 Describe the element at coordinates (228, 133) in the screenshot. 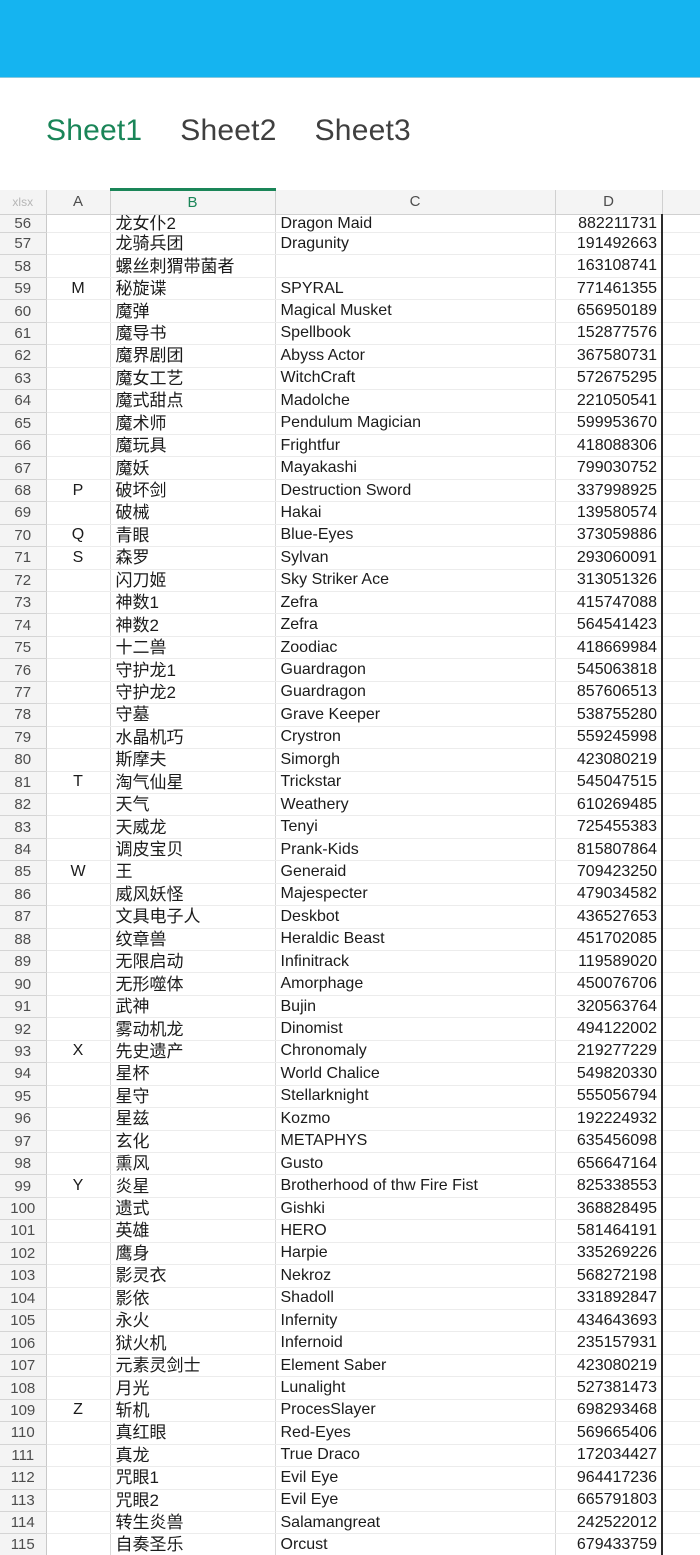

I see `sheet-tab-sheet2: Sheet2` at that location.